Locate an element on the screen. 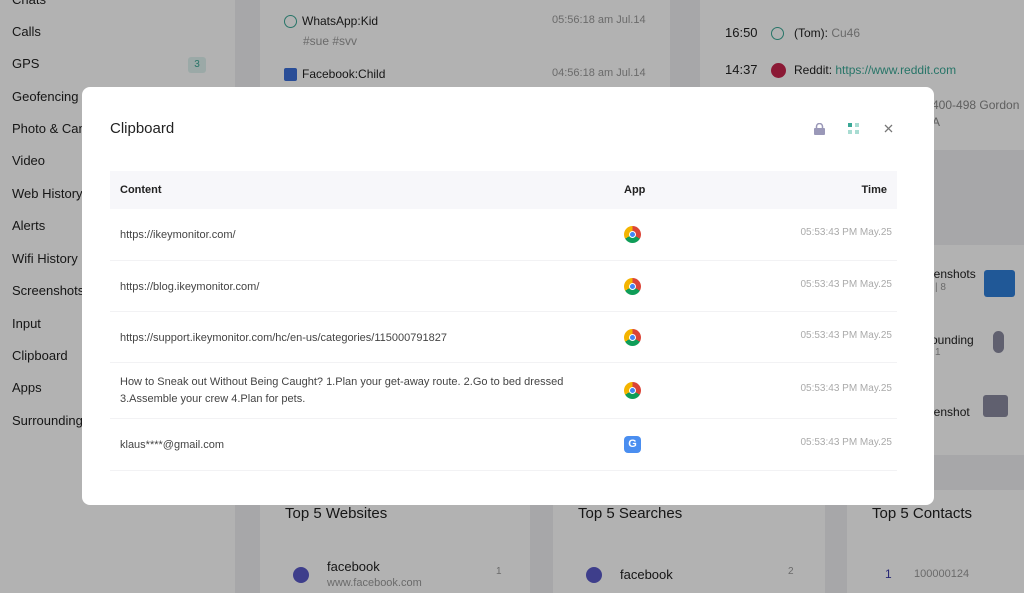  clipboard-content: https://ikeymonitor.com/ is located at coordinates (178, 235).